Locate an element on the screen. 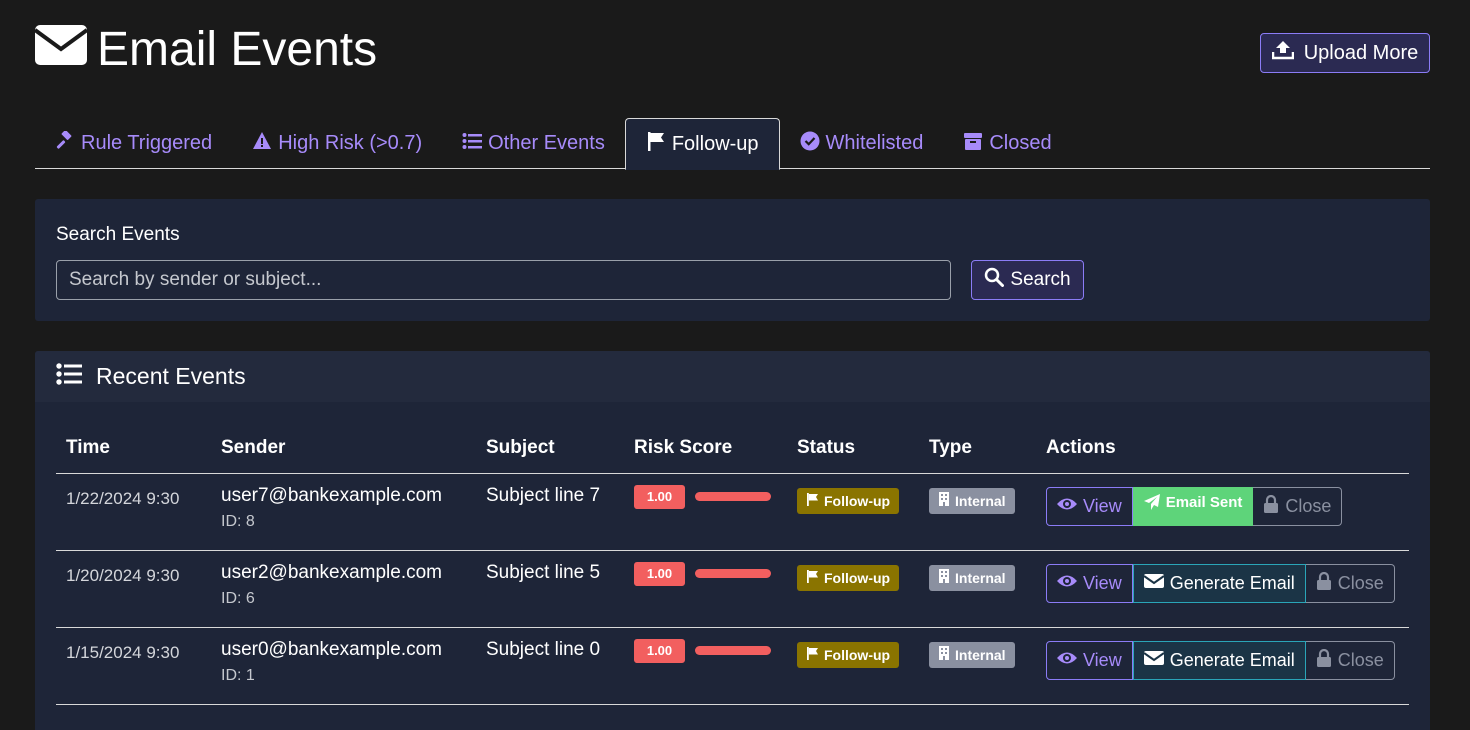 This screenshot has width=1470, height=730. email-sent-label: Email Sent is located at coordinates (1204, 502).